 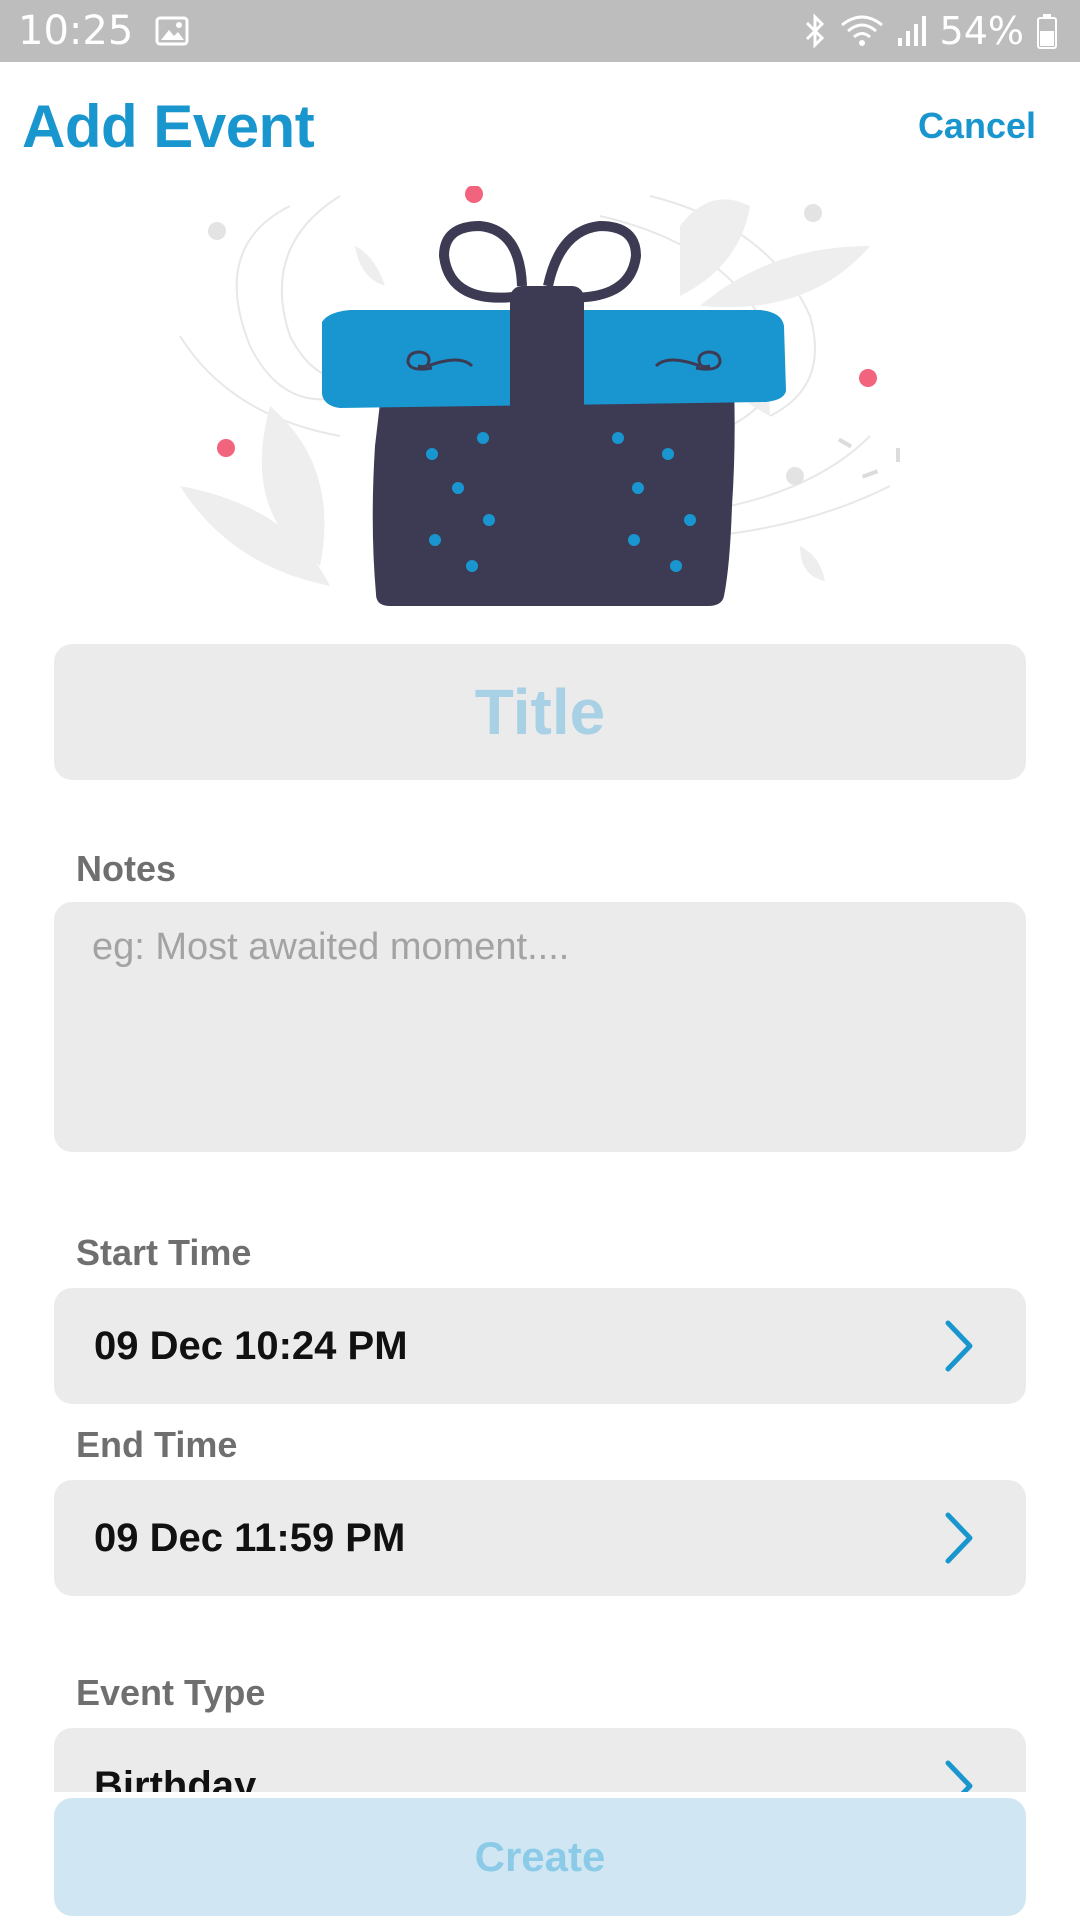 I want to click on wifi-icon, so click(x=861, y=30).